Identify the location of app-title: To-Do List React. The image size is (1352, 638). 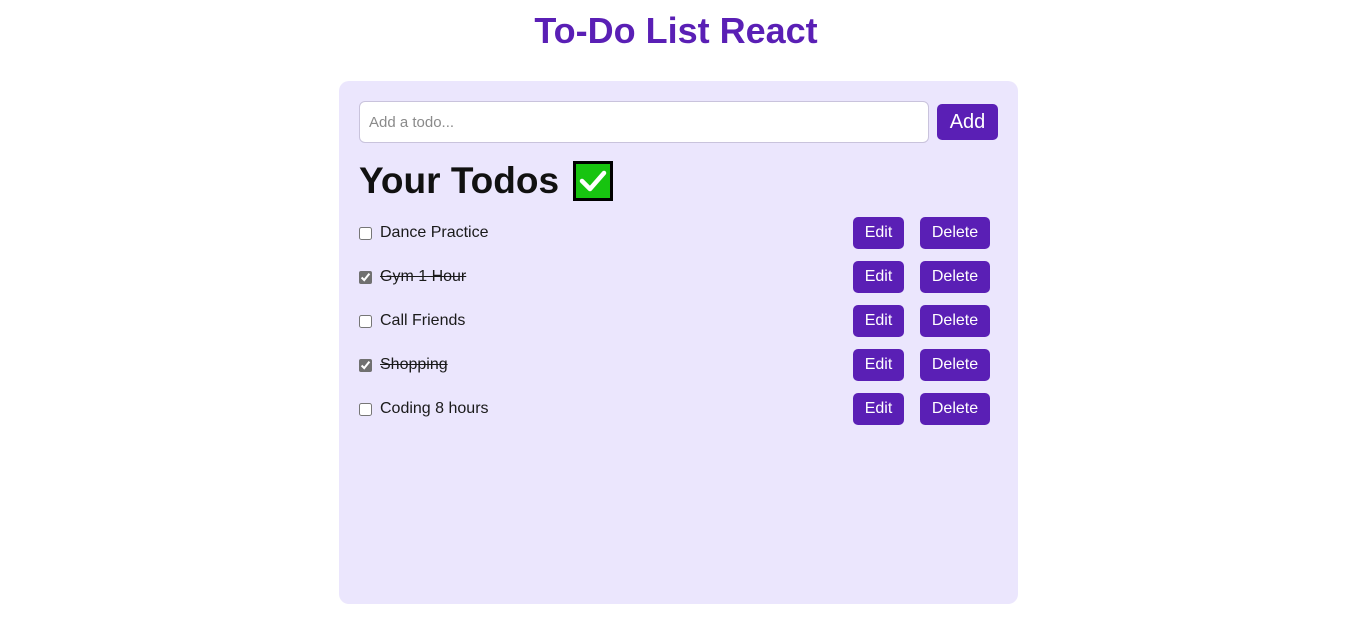
(676, 30).